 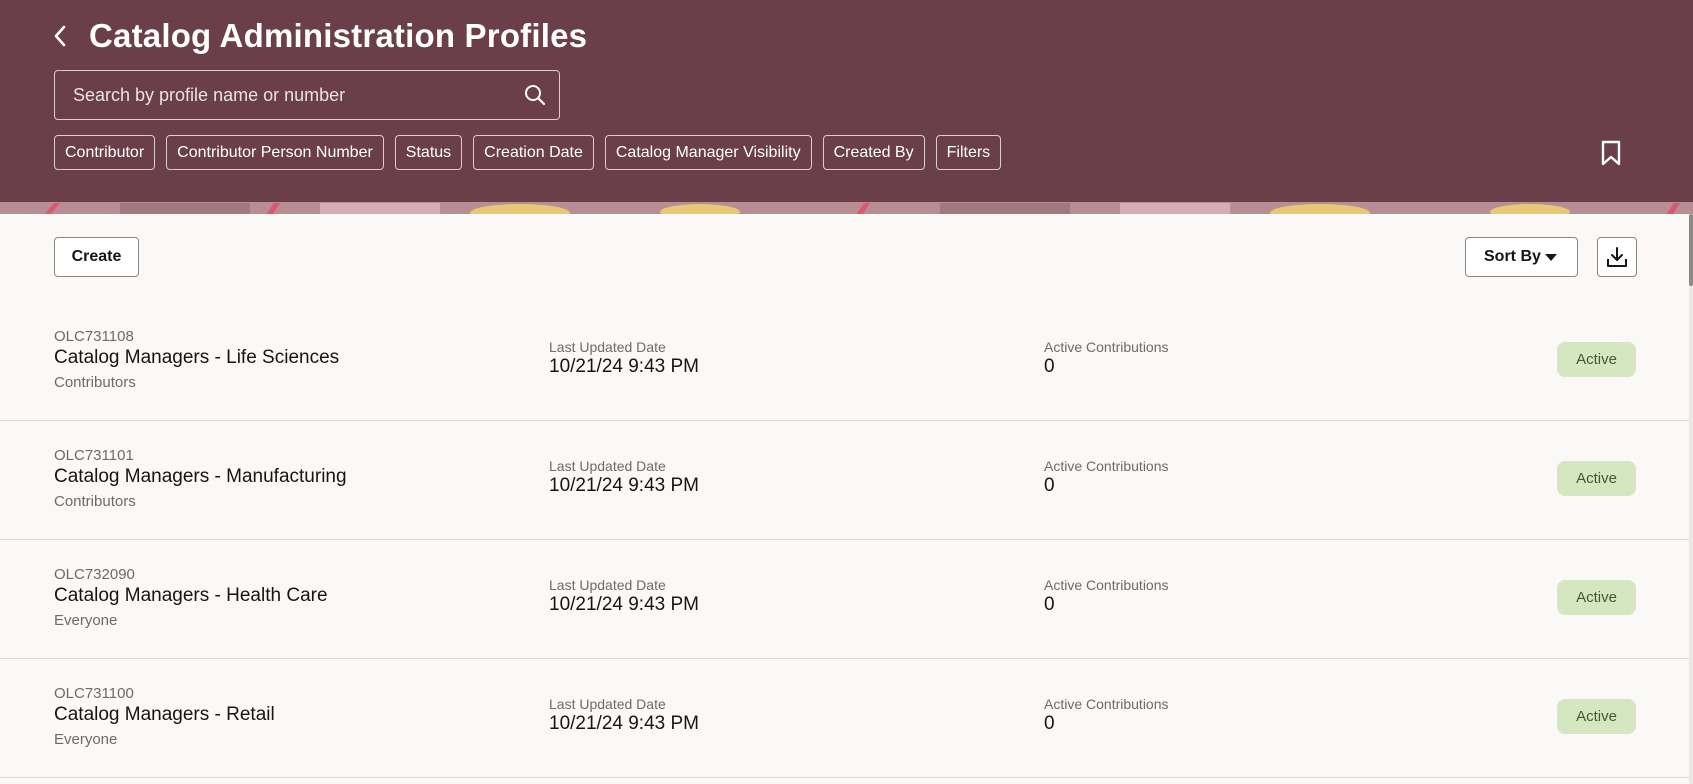 I want to click on scrollbar-thumb, so click(x=1691, y=250).